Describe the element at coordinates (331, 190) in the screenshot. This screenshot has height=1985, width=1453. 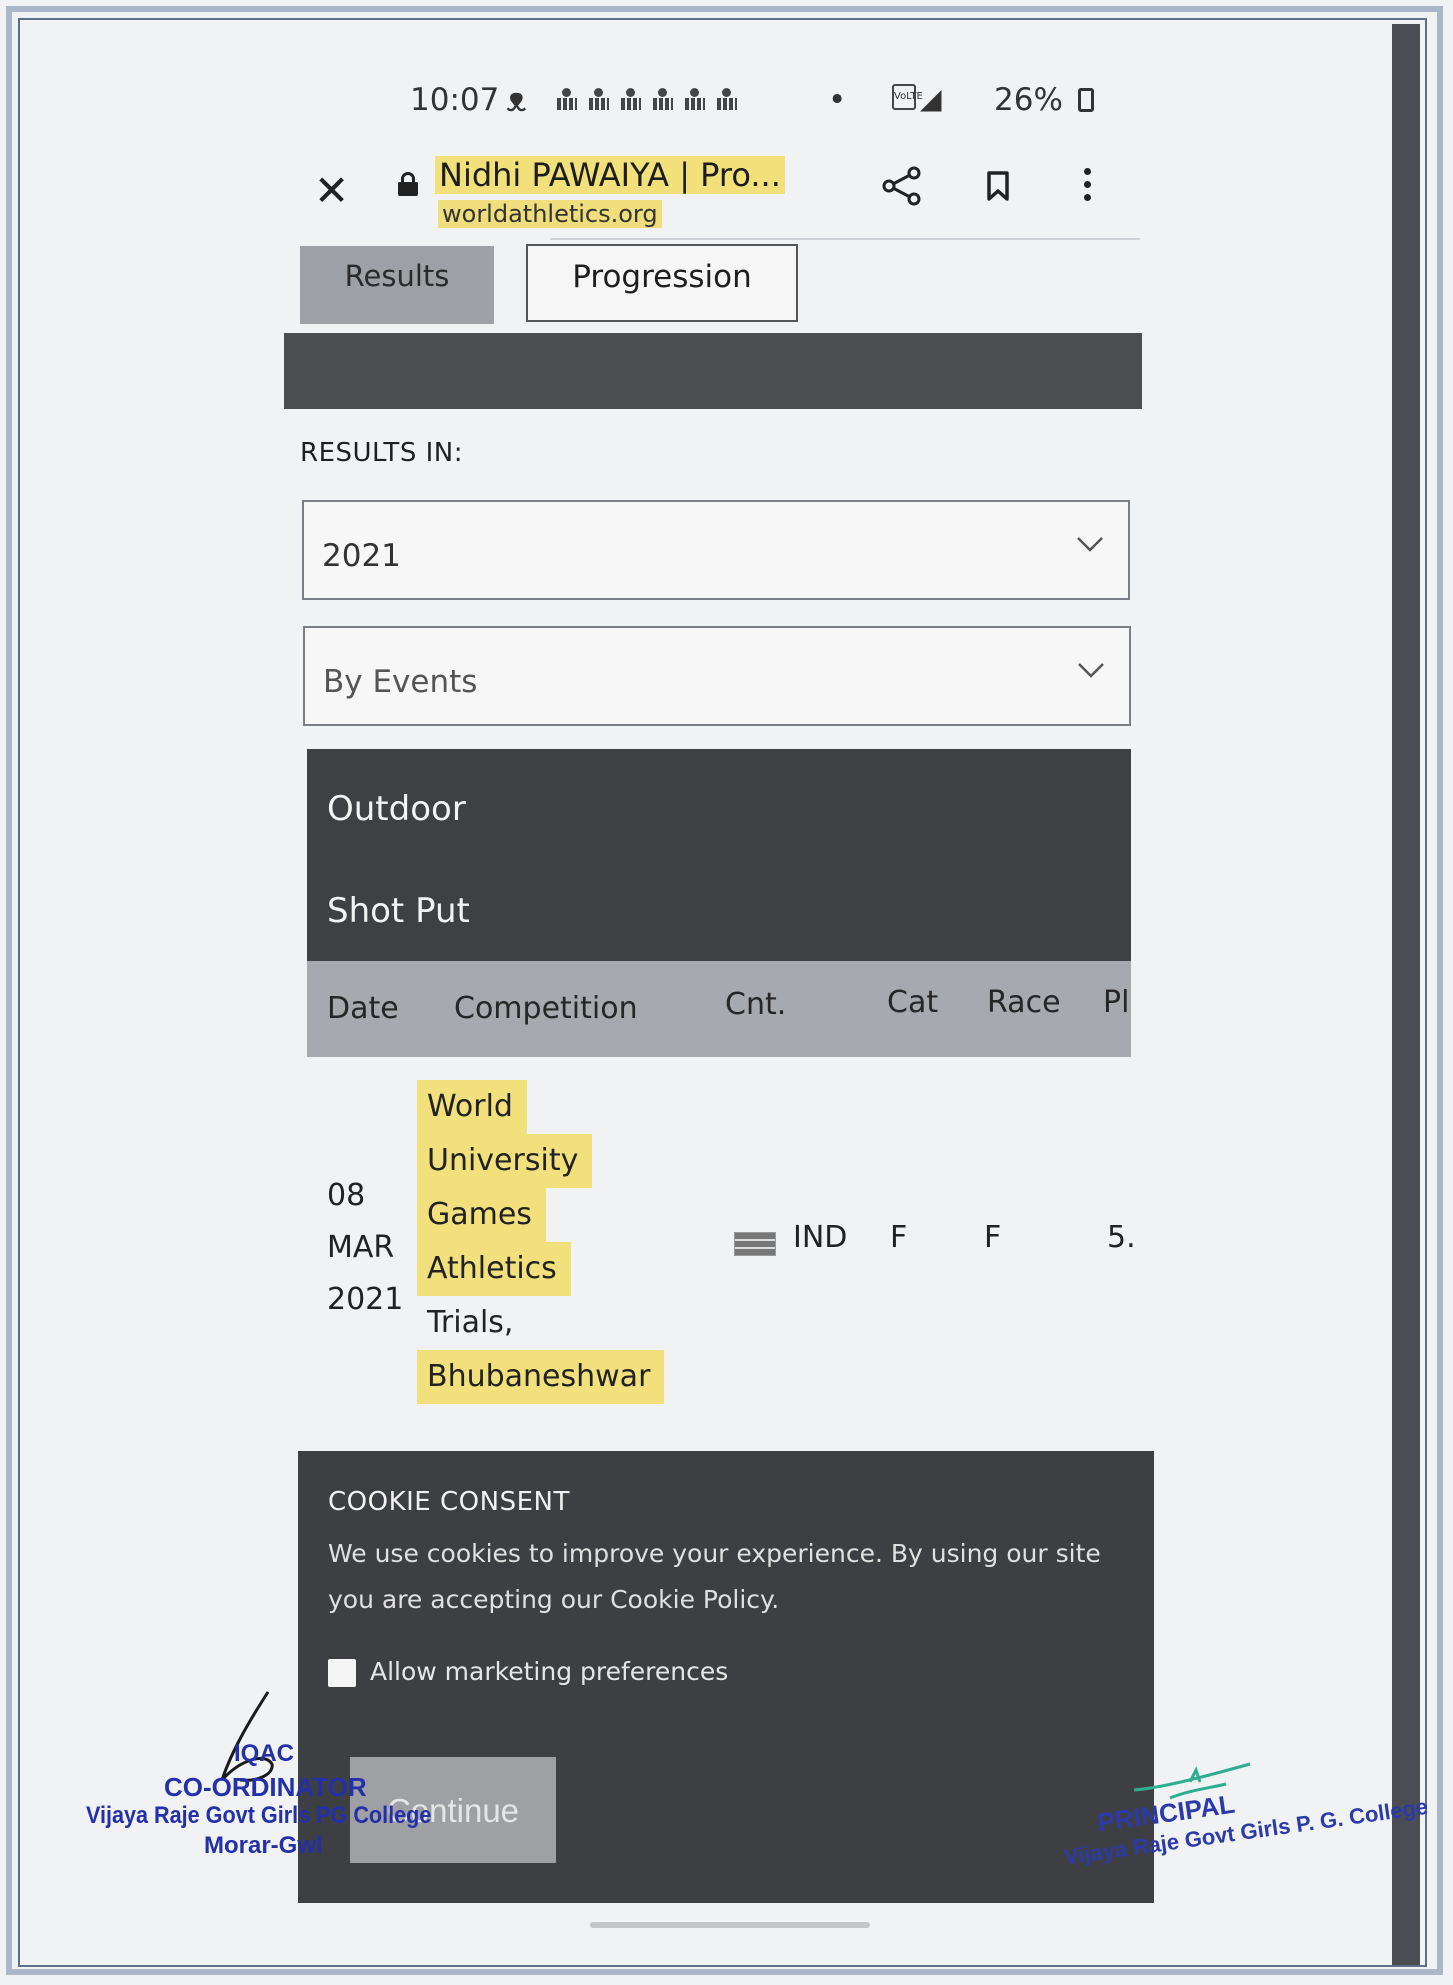
I see `close-icon: ✕` at that location.